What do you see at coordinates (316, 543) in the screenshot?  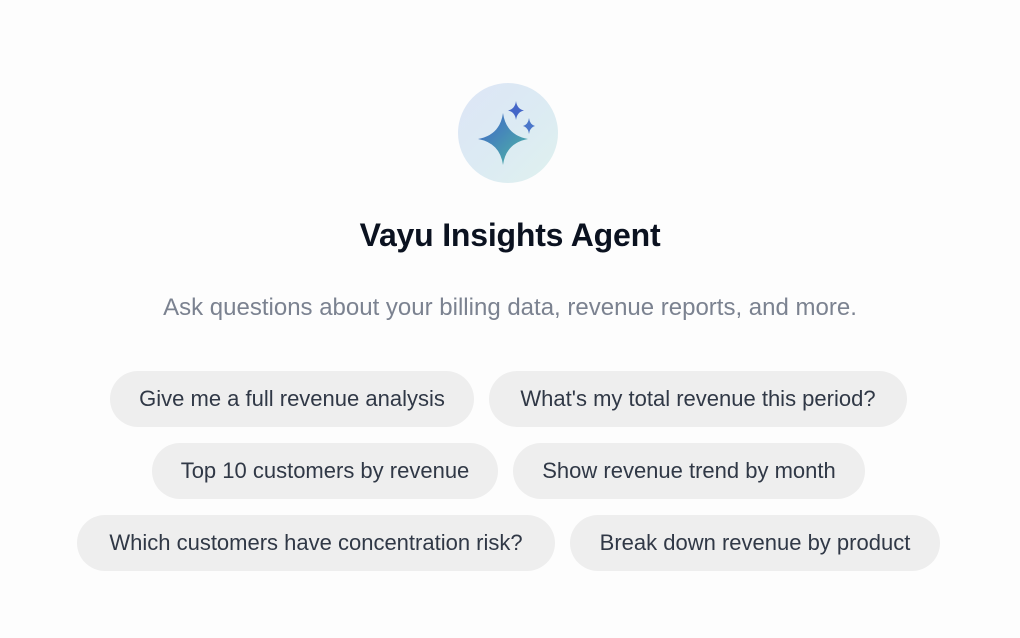 I see `suggestion-chip-concentration-risk: Which customers have concentration risk?` at bounding box center [316, 543].